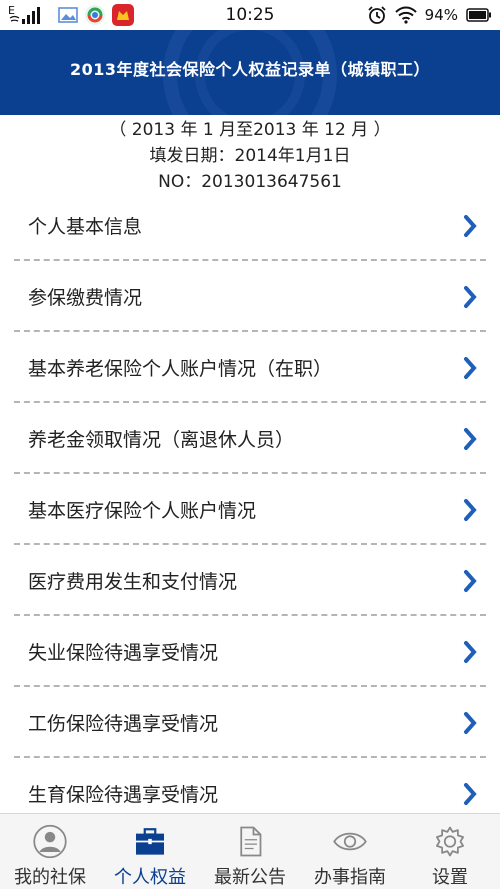  I want to click on nav-personal-rights: 个人权益, so click(150, 851).